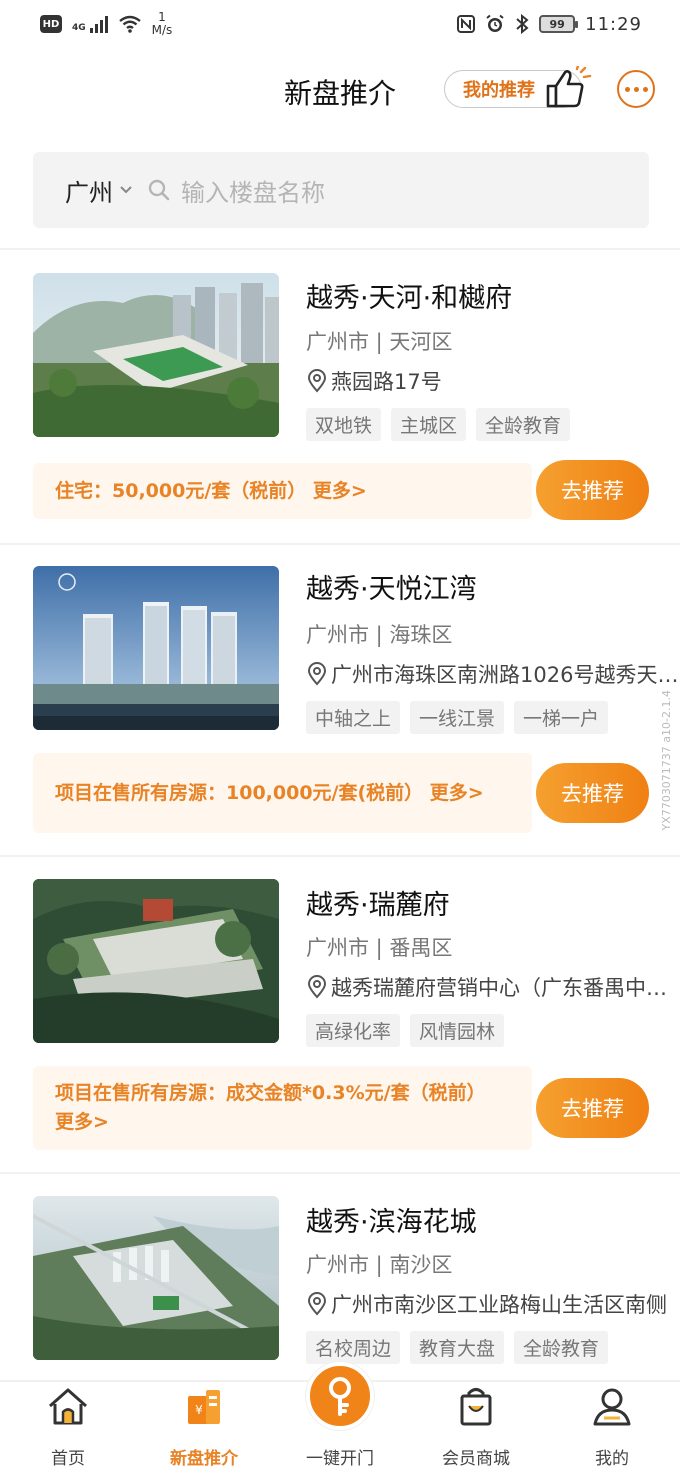  I want to click on tab-member-mall: 会员商城, so click(476, 1427).